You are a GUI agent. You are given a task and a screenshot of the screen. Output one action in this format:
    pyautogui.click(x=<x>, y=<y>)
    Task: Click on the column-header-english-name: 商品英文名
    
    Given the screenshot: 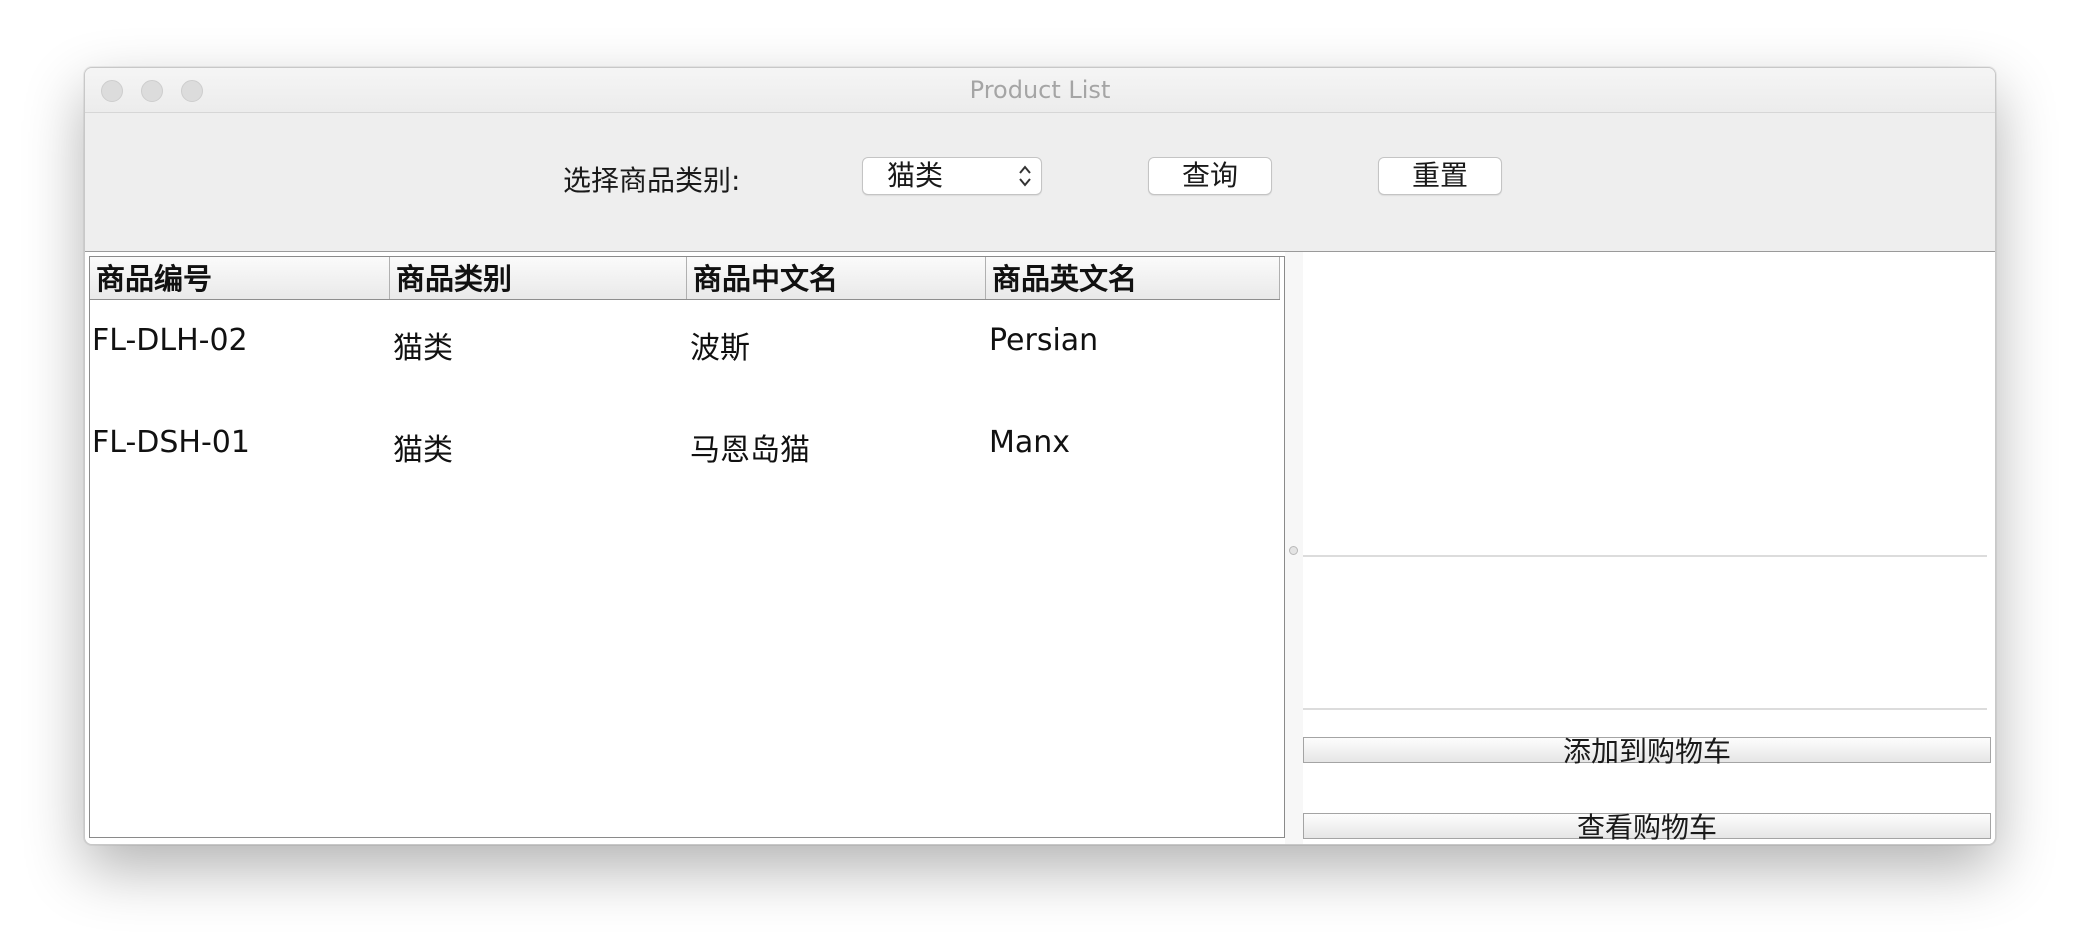 What is the action you would take?
    pyautogui.click(x=1133, y=278)
    